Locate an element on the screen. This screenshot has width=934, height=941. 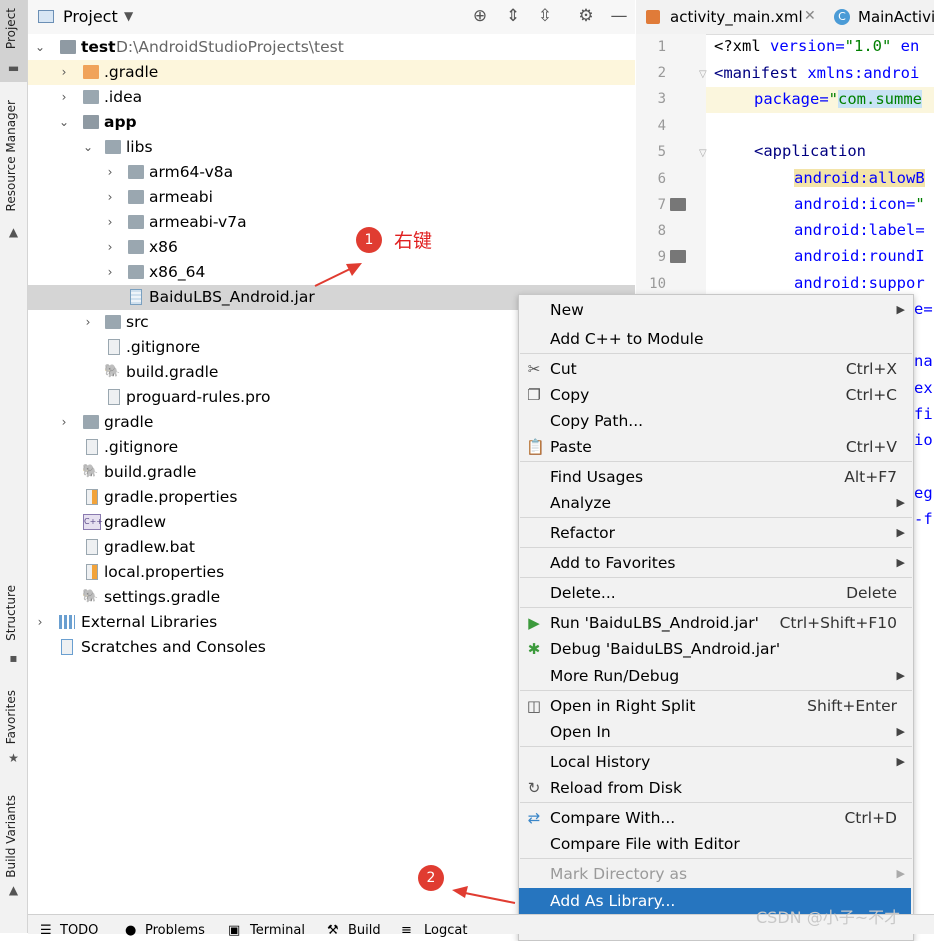
annotation-badge-2: 2 is located at coordinates (431, 878).